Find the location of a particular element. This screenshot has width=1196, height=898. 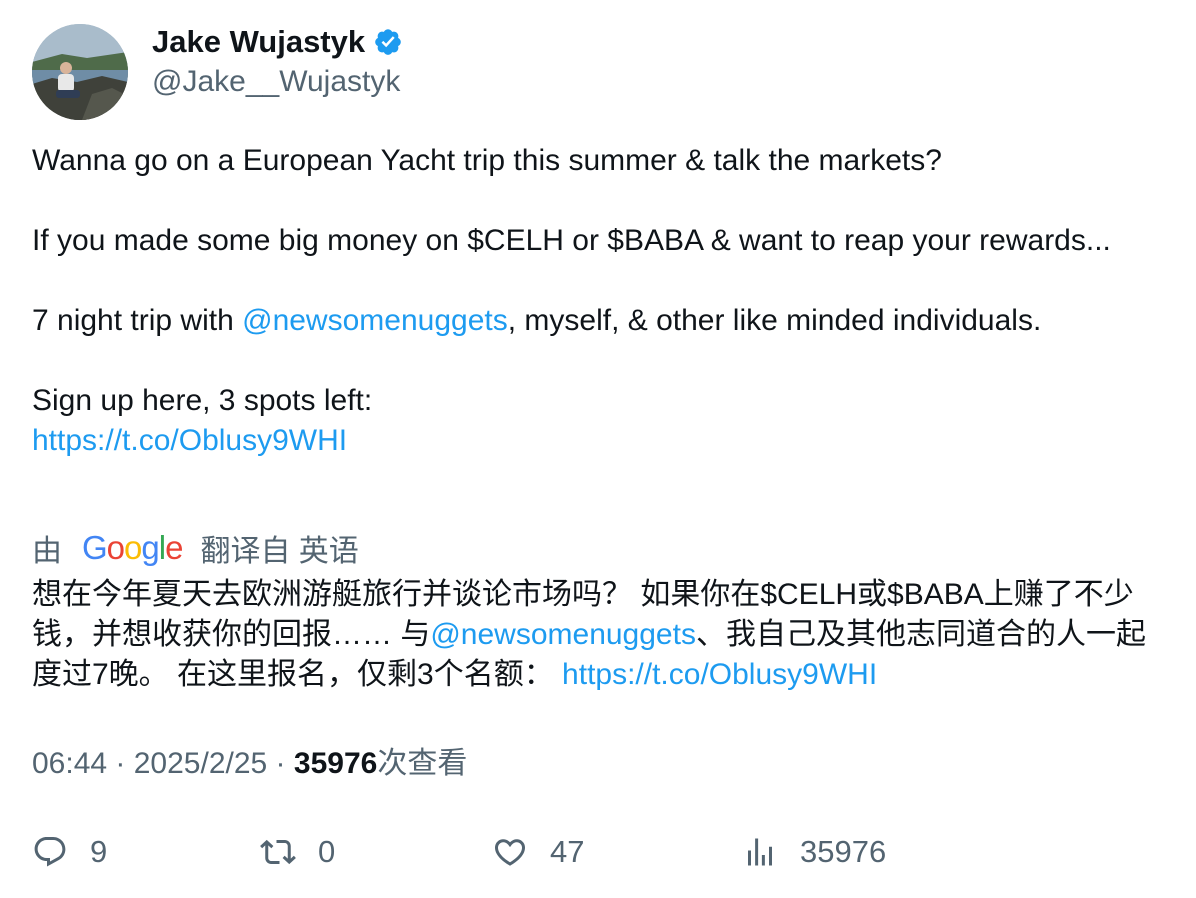

reply-icon is located at coordinates (50, 852).